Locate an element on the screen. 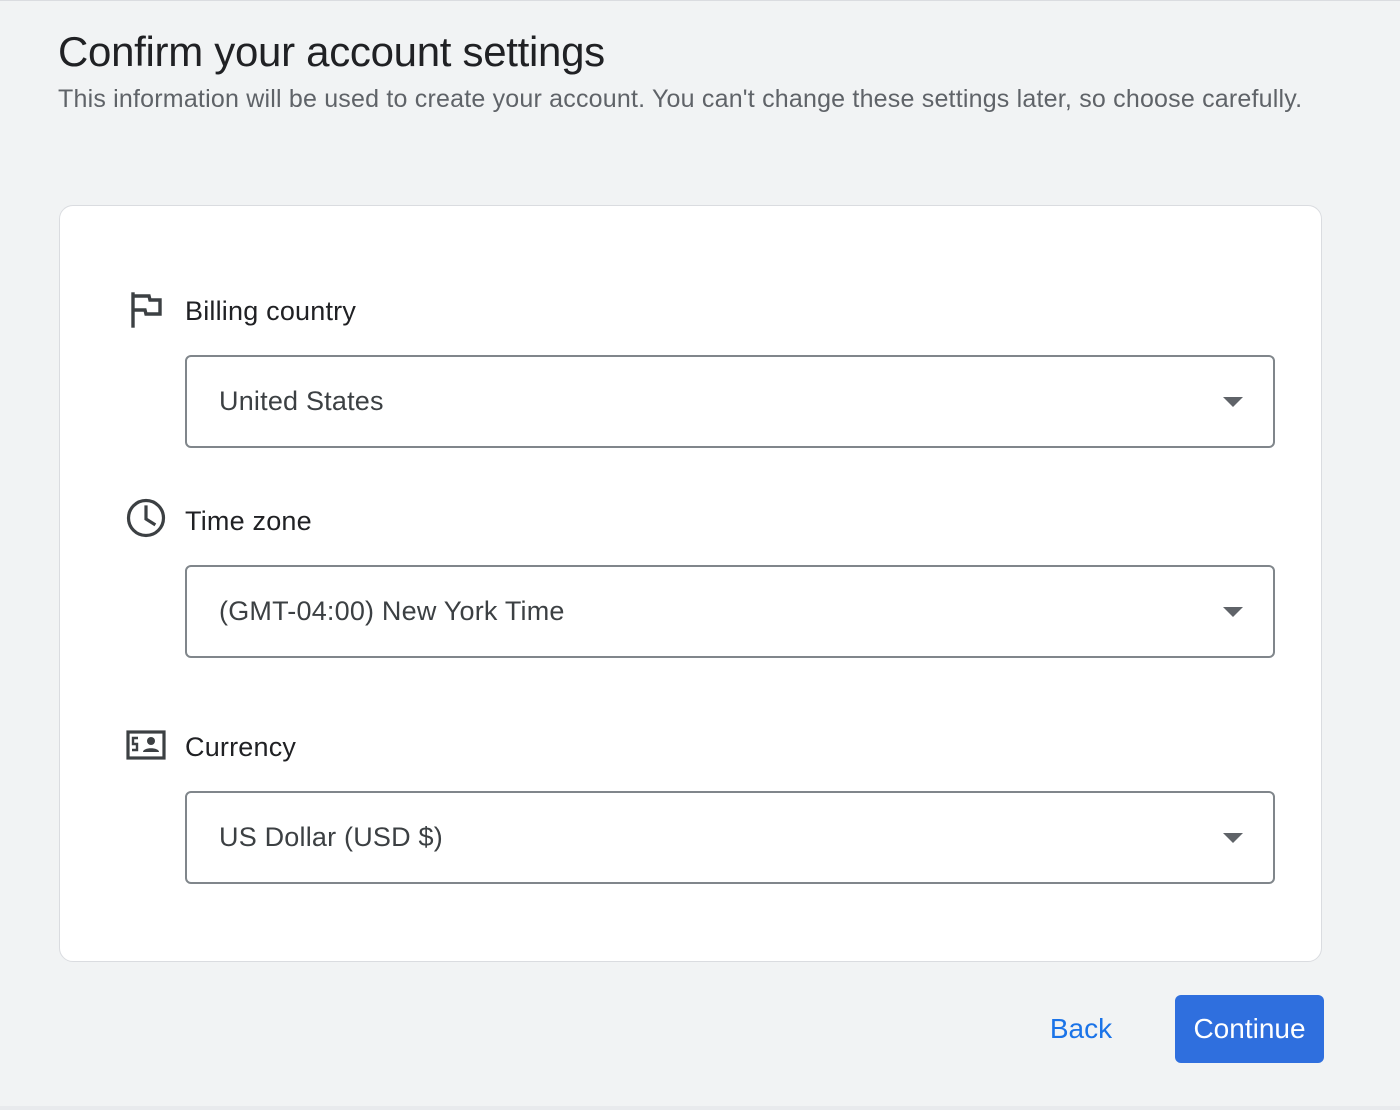  continue-button: Continue is located at coordinates (1249, 1029).